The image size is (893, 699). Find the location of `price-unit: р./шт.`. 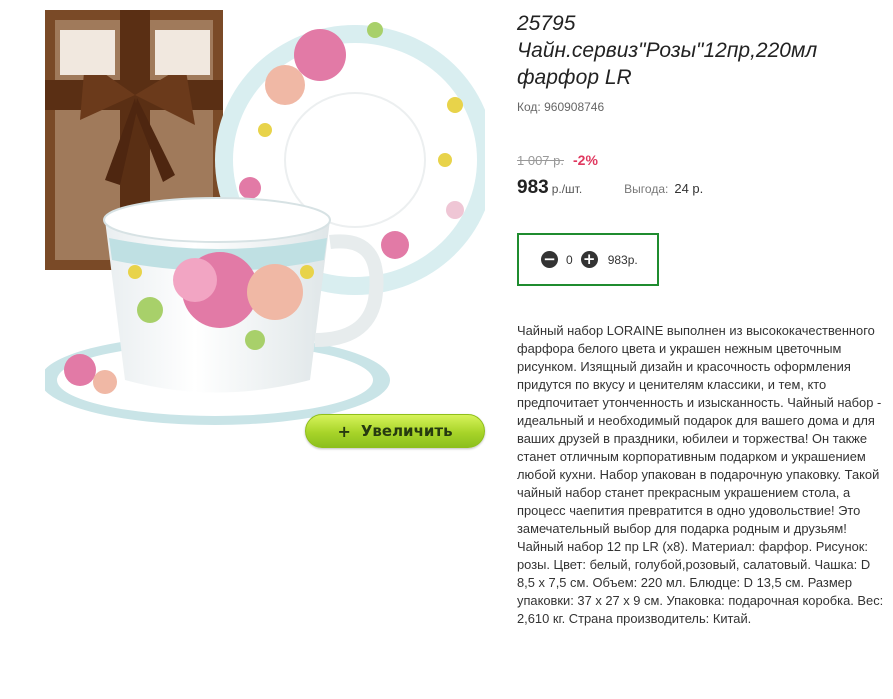

price-unit: р./шт. is located at coordinates (567, 189).